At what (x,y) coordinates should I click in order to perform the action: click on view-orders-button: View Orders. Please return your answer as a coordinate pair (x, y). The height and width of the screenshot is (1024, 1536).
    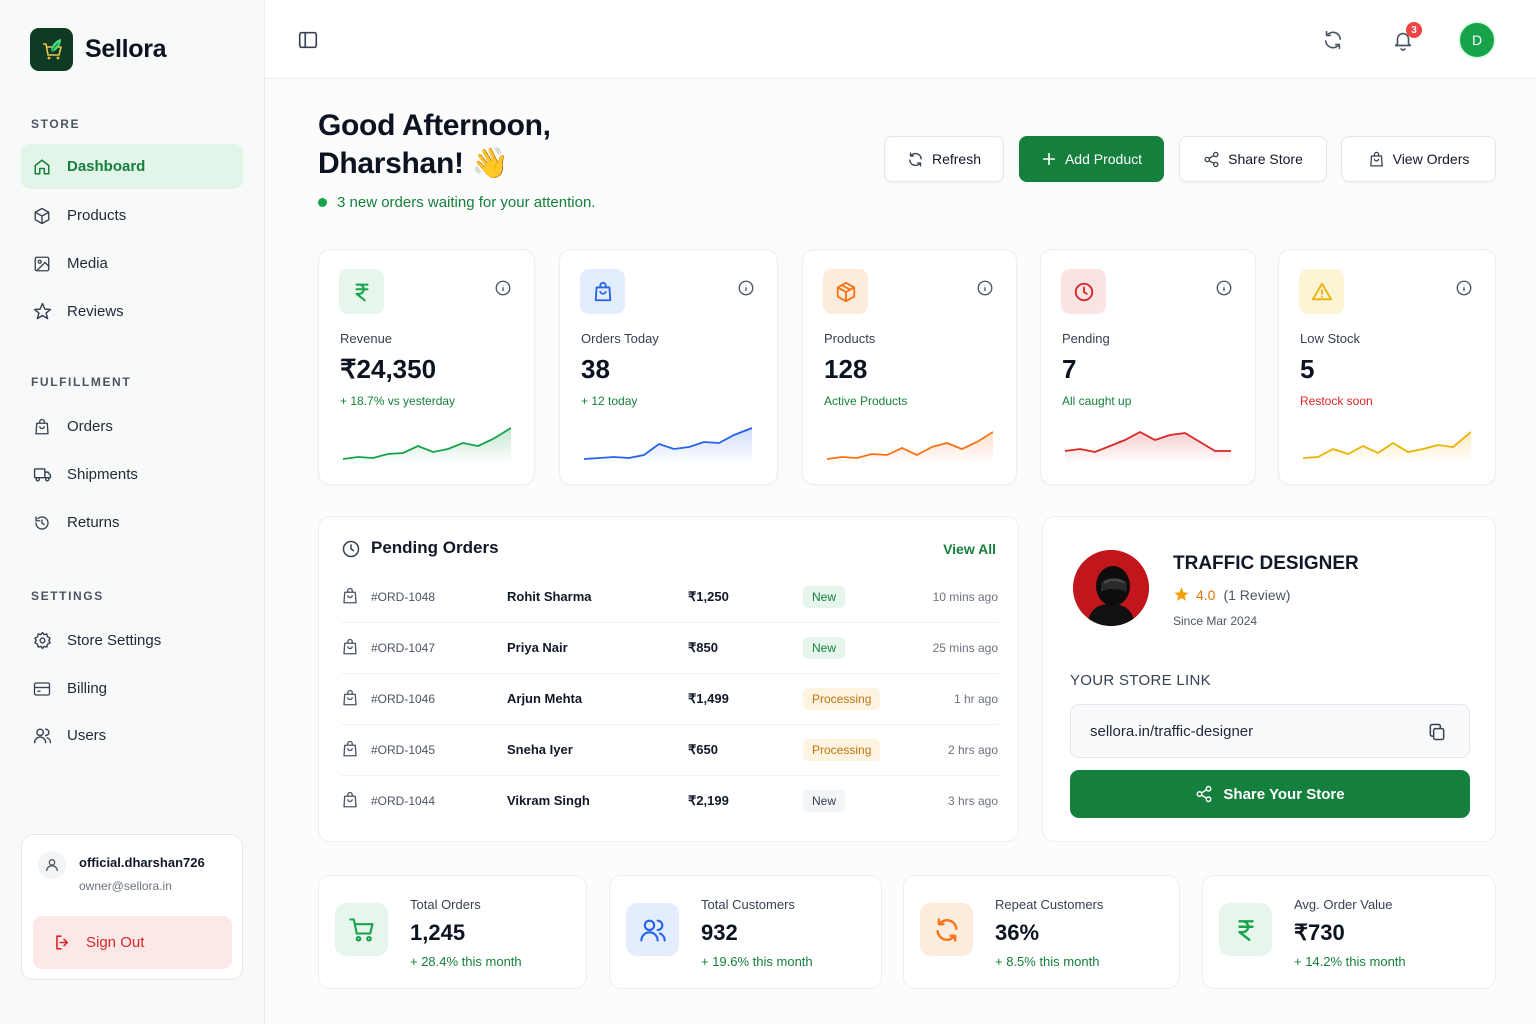
    Looking at the image, I should click on (1418, 159).